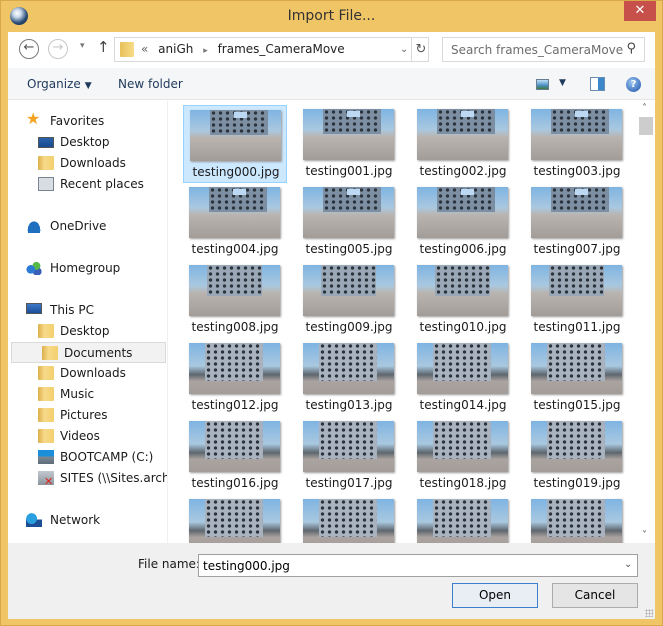 The height and width of the screenshot is (626, 663). What do you see at coordinates (640, 11) in the screenshot?
I see `close-button: ✕` at bounding box center [640, 11].